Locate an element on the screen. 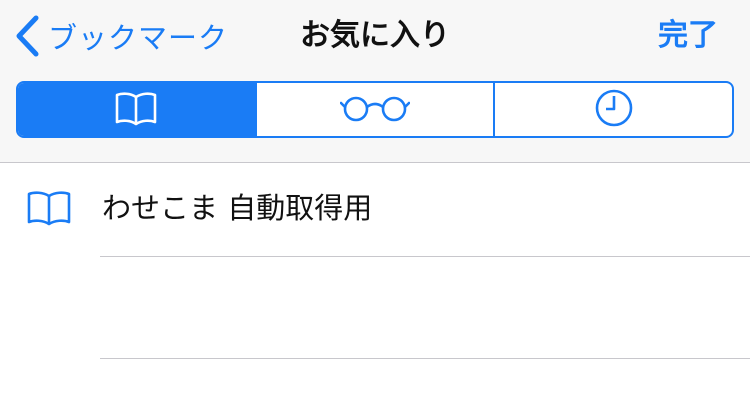 Image resolution: width=750 pixels, height=403 pixels. segmented-control is located at coordinates (375, 109).